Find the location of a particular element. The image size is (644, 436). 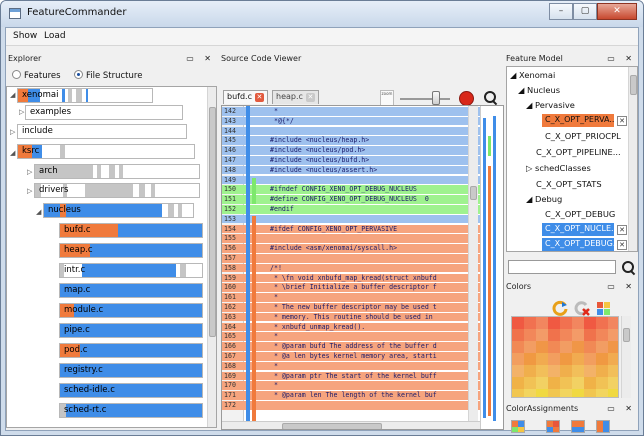

feature-item-debug: ◢ Debug is located at coordinates (544, 199).